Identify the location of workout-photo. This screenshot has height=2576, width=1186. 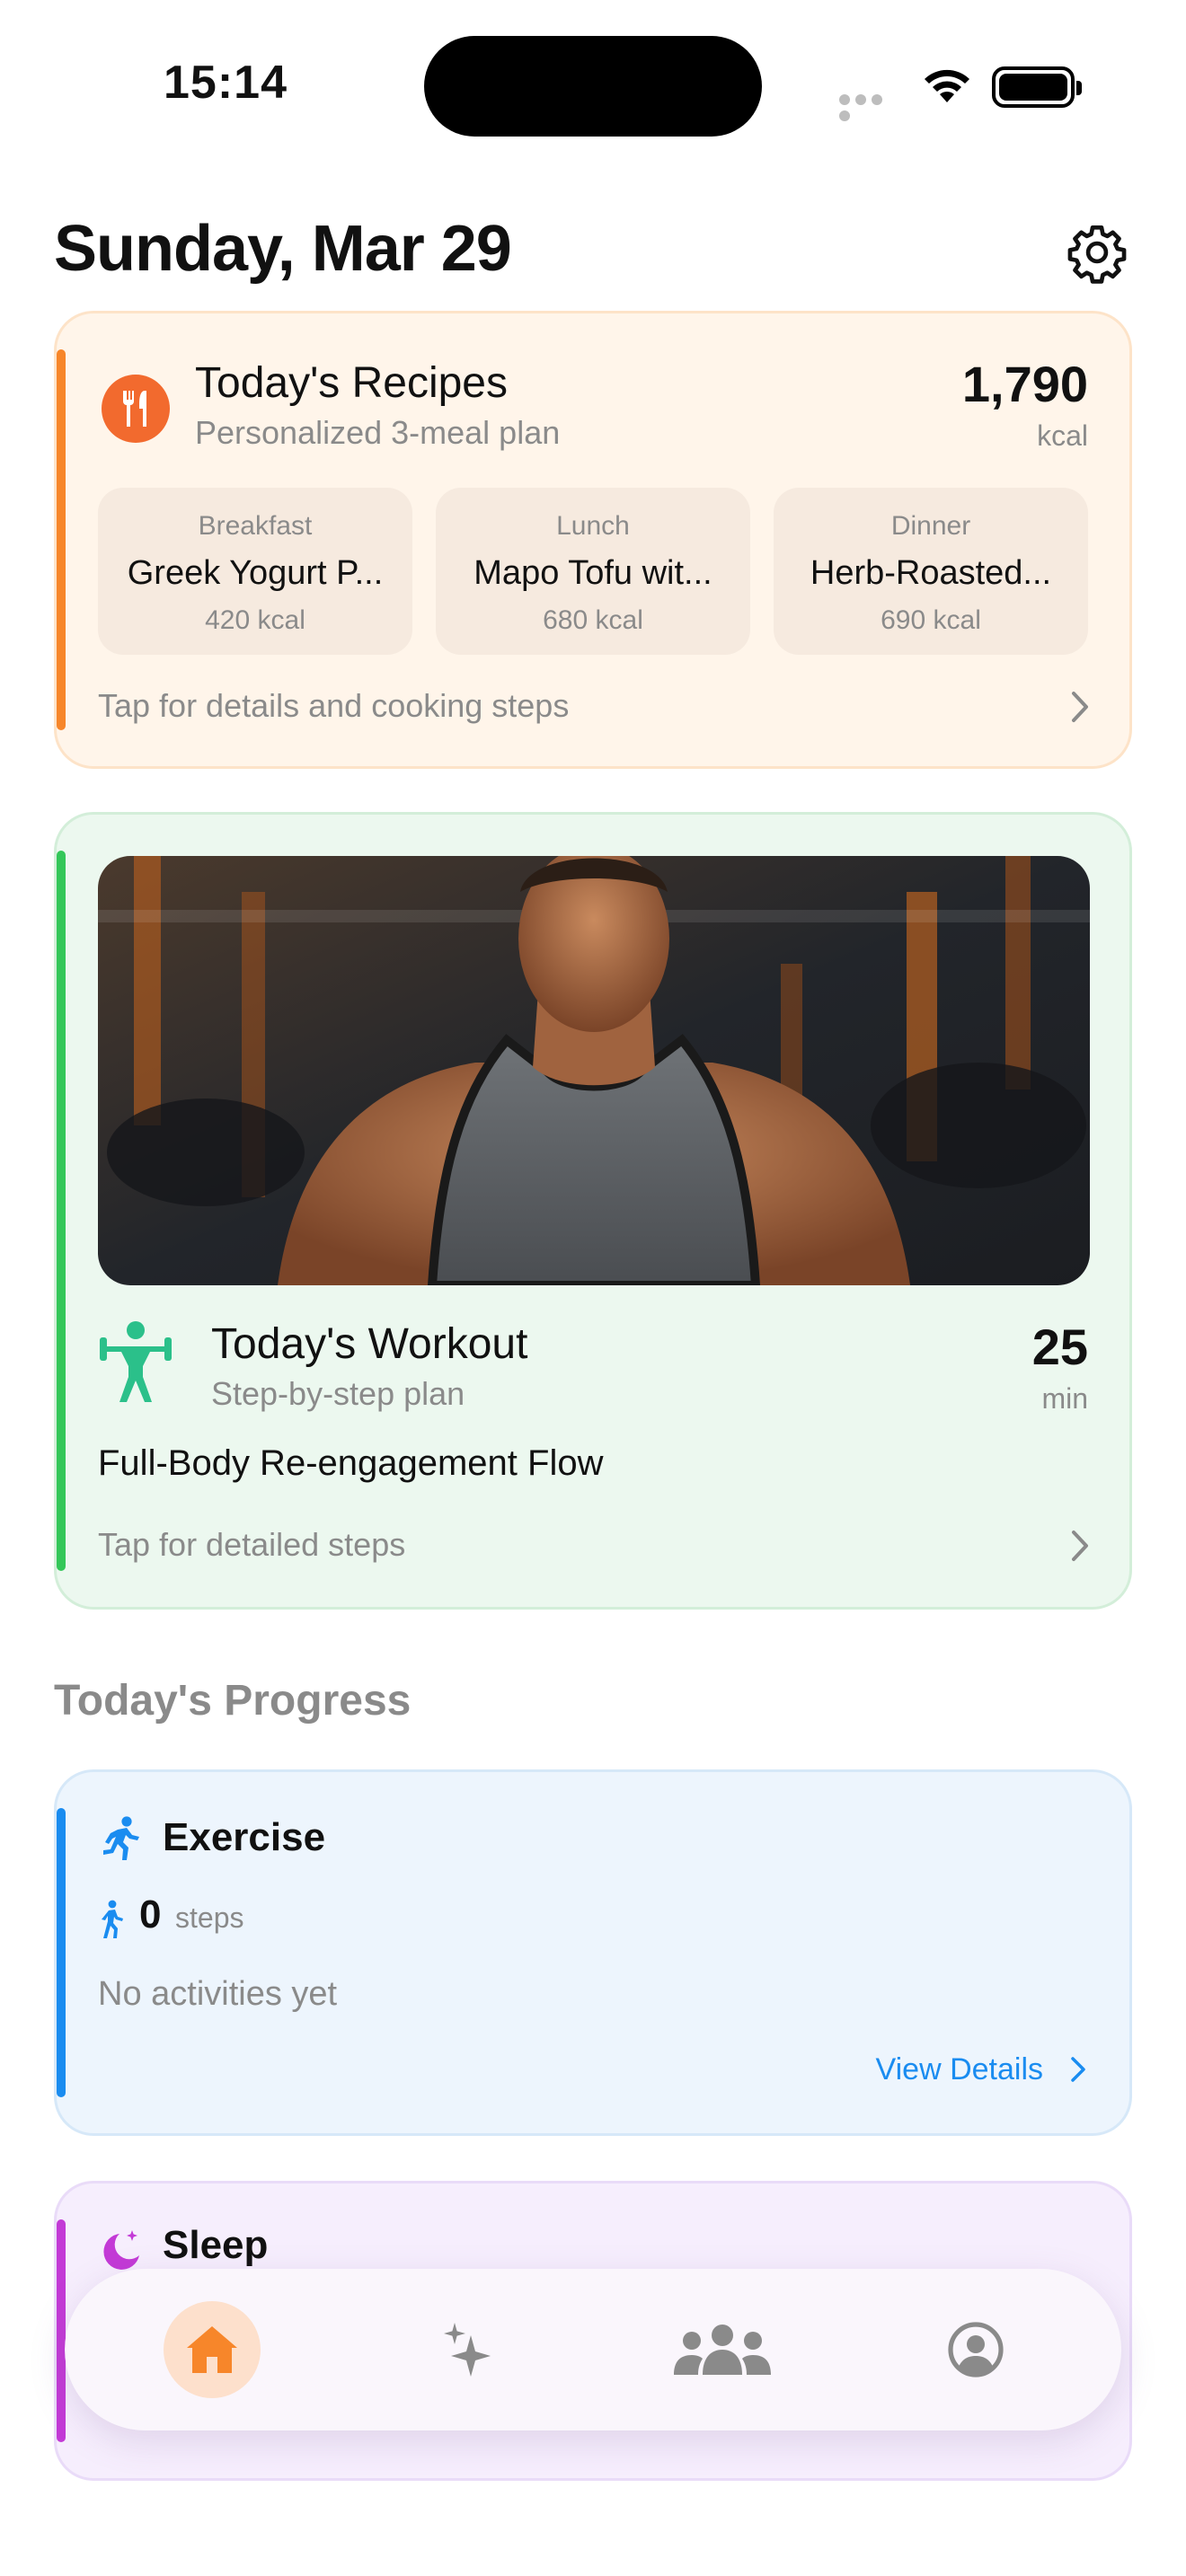
(594, 1070).